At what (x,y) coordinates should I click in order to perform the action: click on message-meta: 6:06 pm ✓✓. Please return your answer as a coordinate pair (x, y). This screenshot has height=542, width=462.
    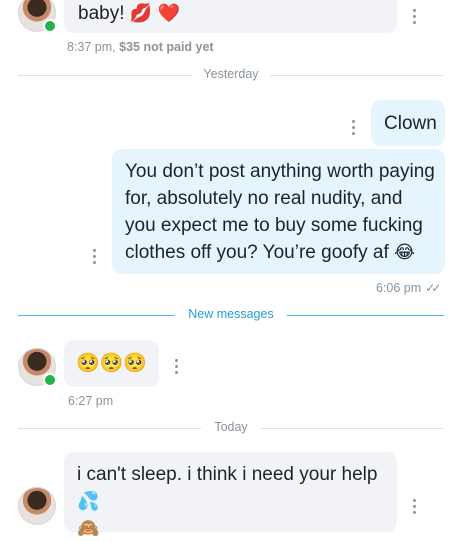
    Looking at the image, I should click on (408, 288).